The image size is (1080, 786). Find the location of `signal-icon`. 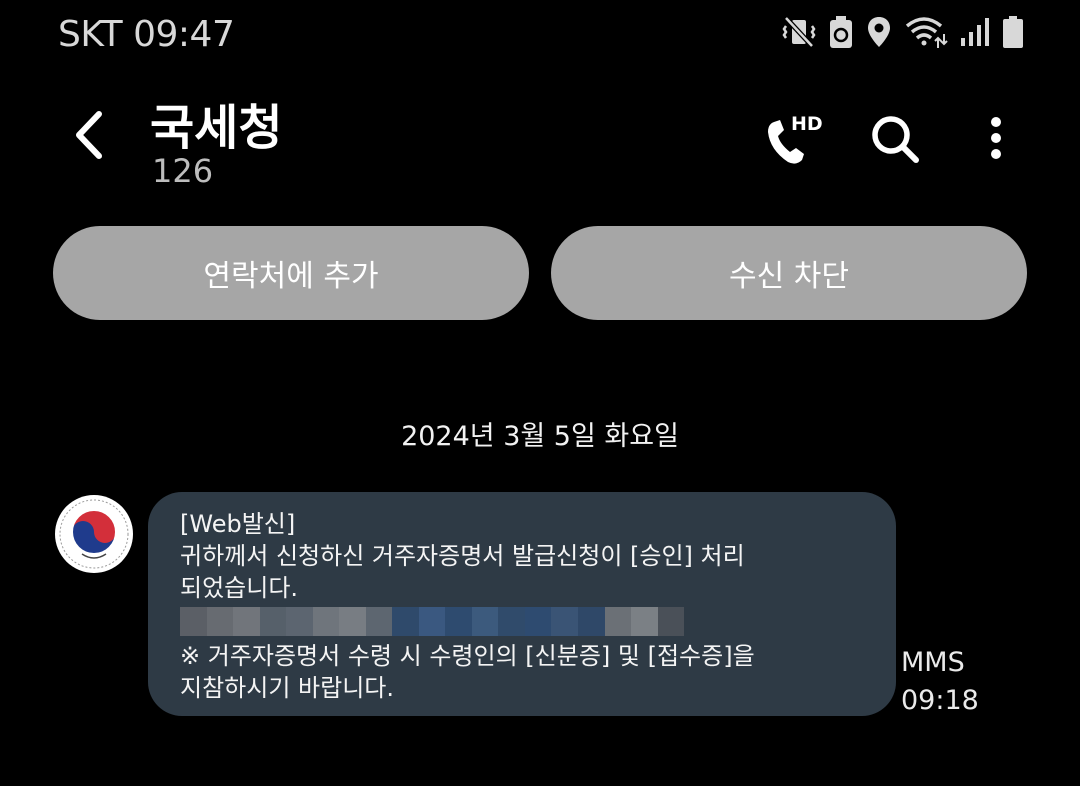

signal-icon is located at coordinates (975, 32).